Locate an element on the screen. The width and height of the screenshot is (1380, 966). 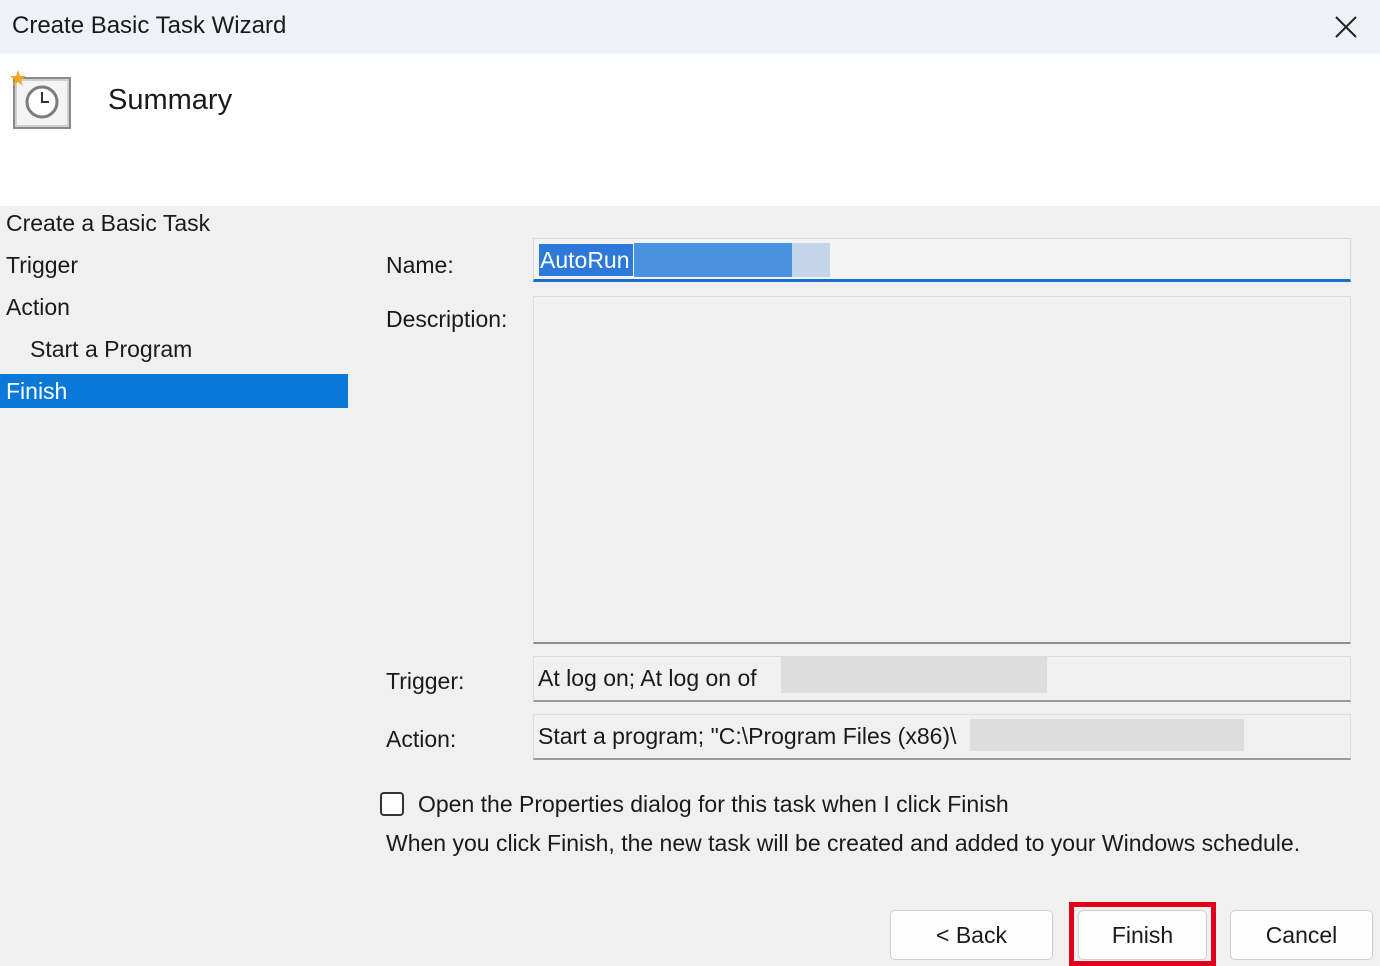
trigger-field: At log on; At log on of is located at coordinates (942, 679).